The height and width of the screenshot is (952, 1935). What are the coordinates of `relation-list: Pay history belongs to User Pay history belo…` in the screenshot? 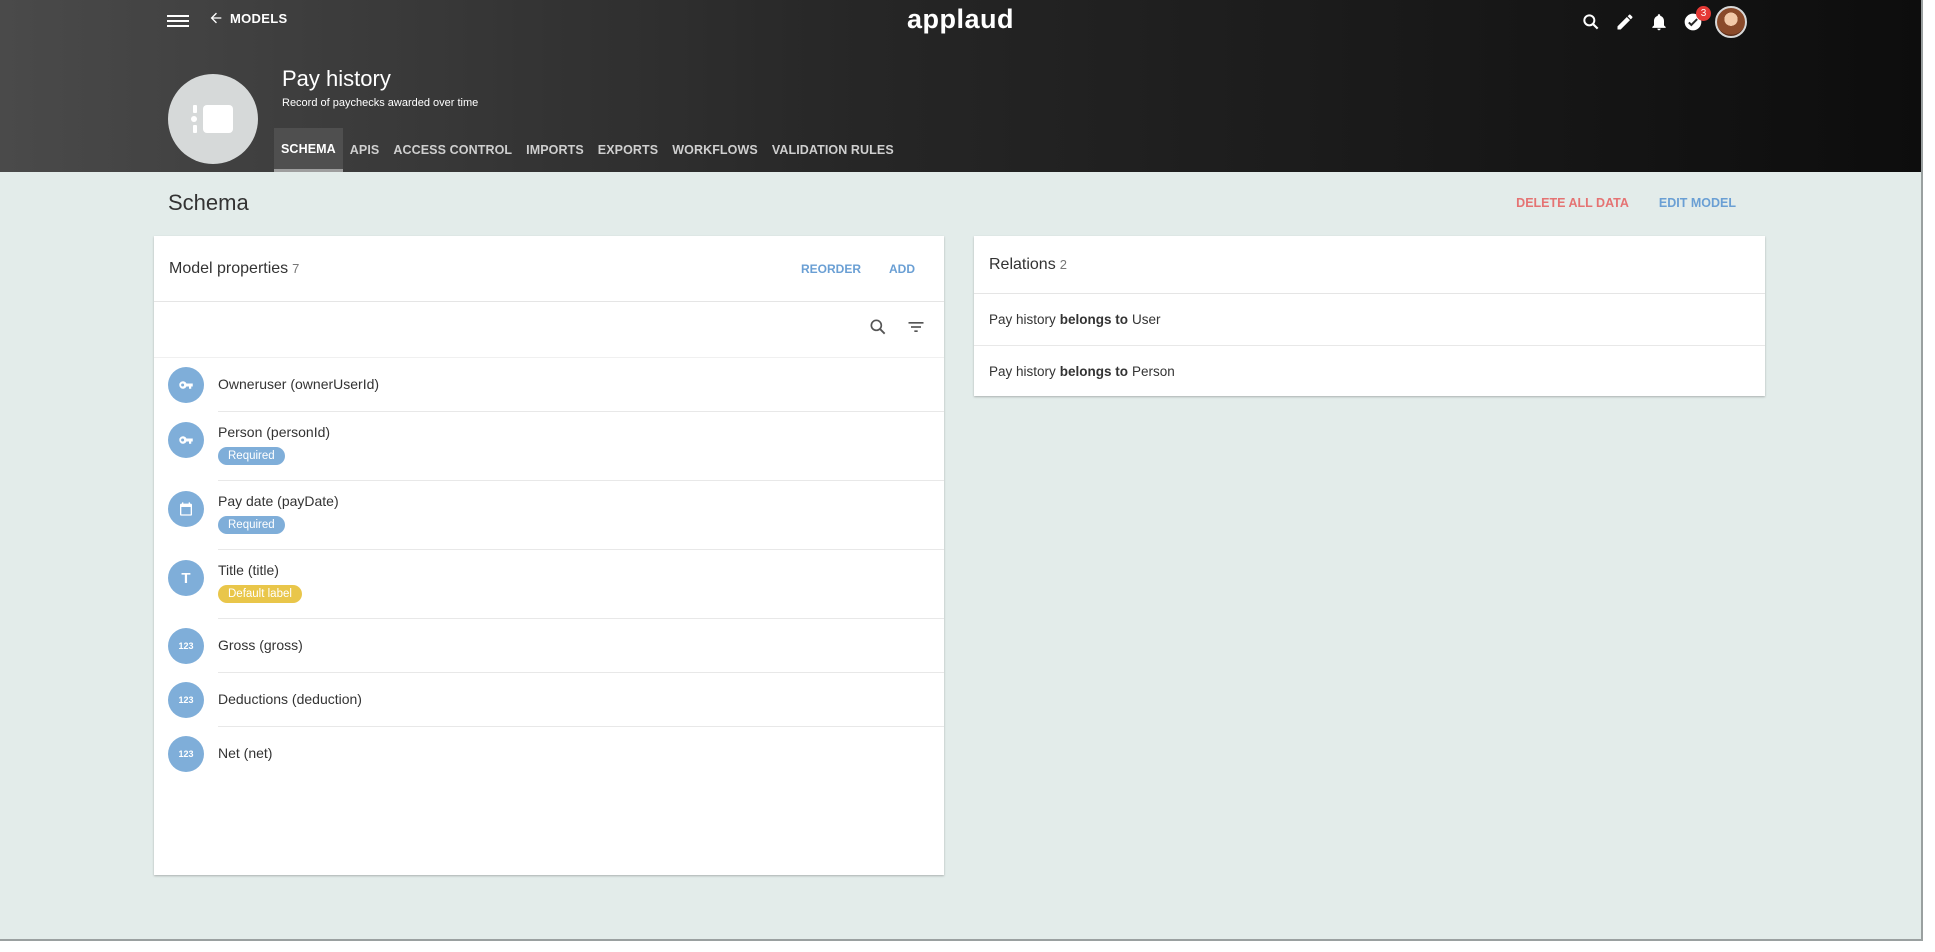 It's located at (1369, 345).